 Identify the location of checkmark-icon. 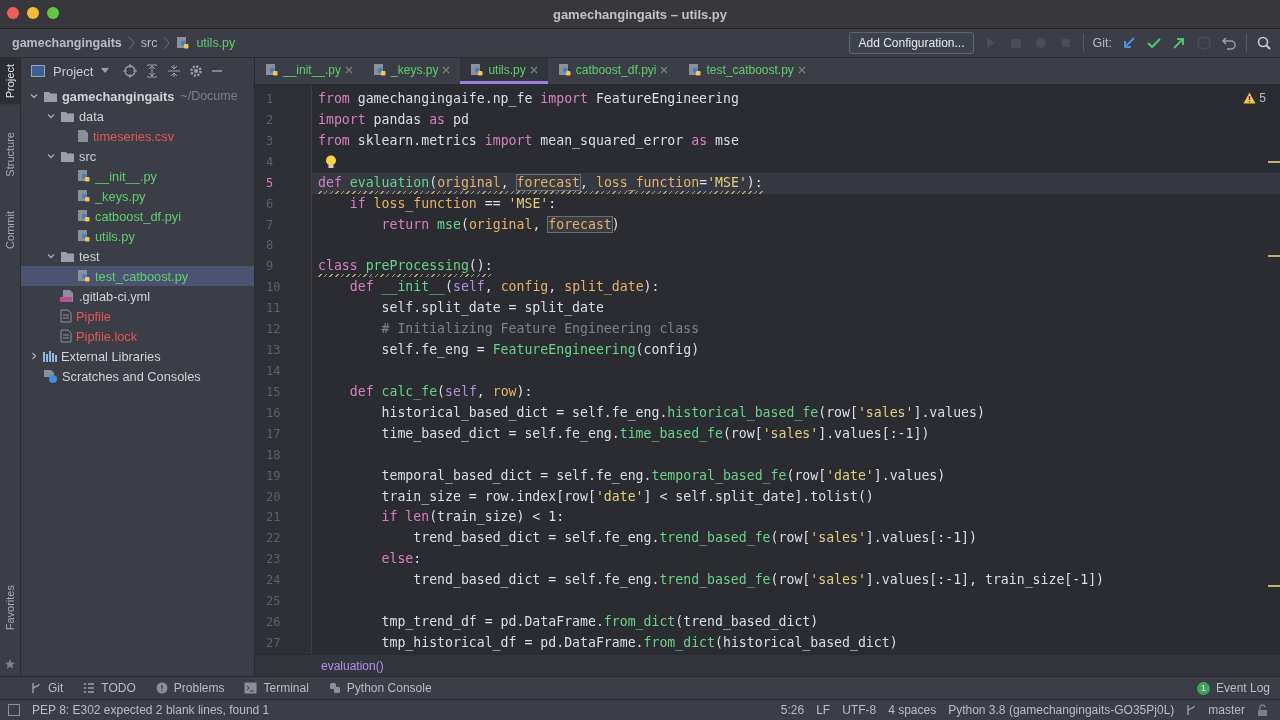
(1154, 43).